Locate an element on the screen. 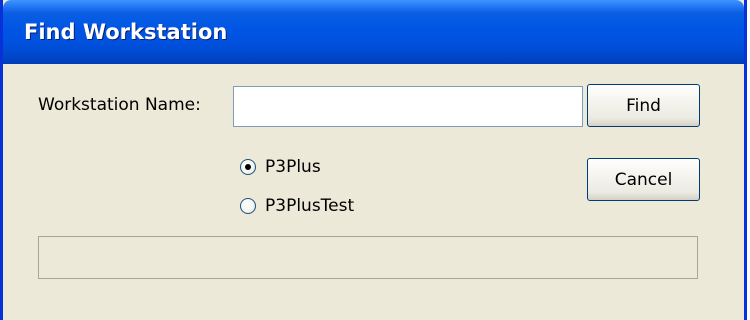 This screenshot has width=750, height=320. radio-circle-unchecked is located at coordinates (248, 206).